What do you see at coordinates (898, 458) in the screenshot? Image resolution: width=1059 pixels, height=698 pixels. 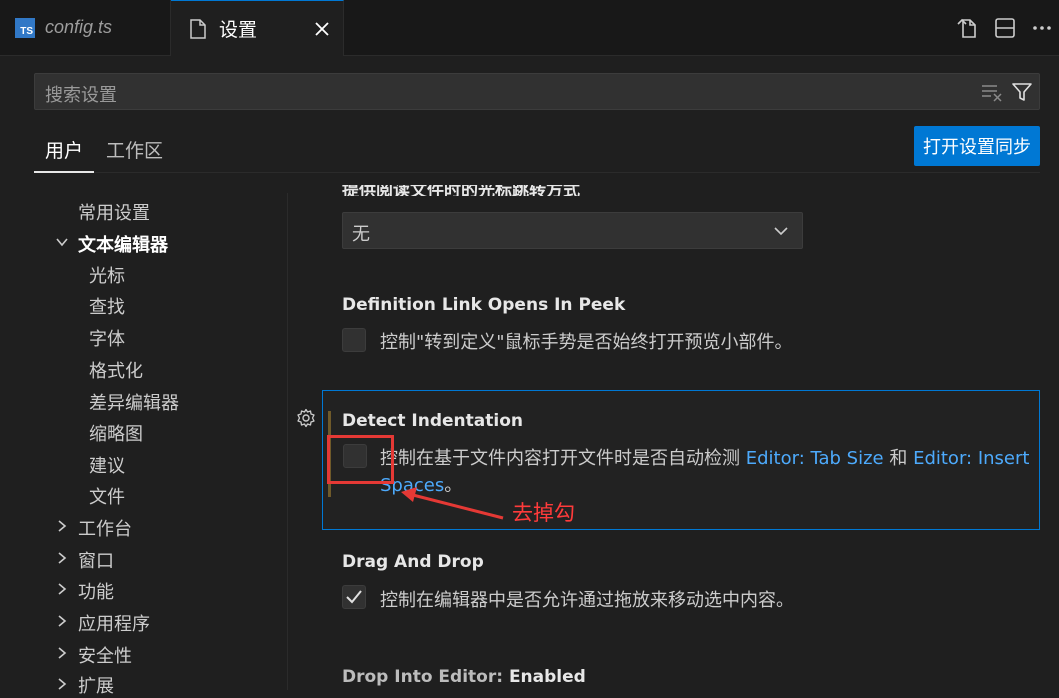 I see `desc-text: 和` at bounding box center [898, 458].